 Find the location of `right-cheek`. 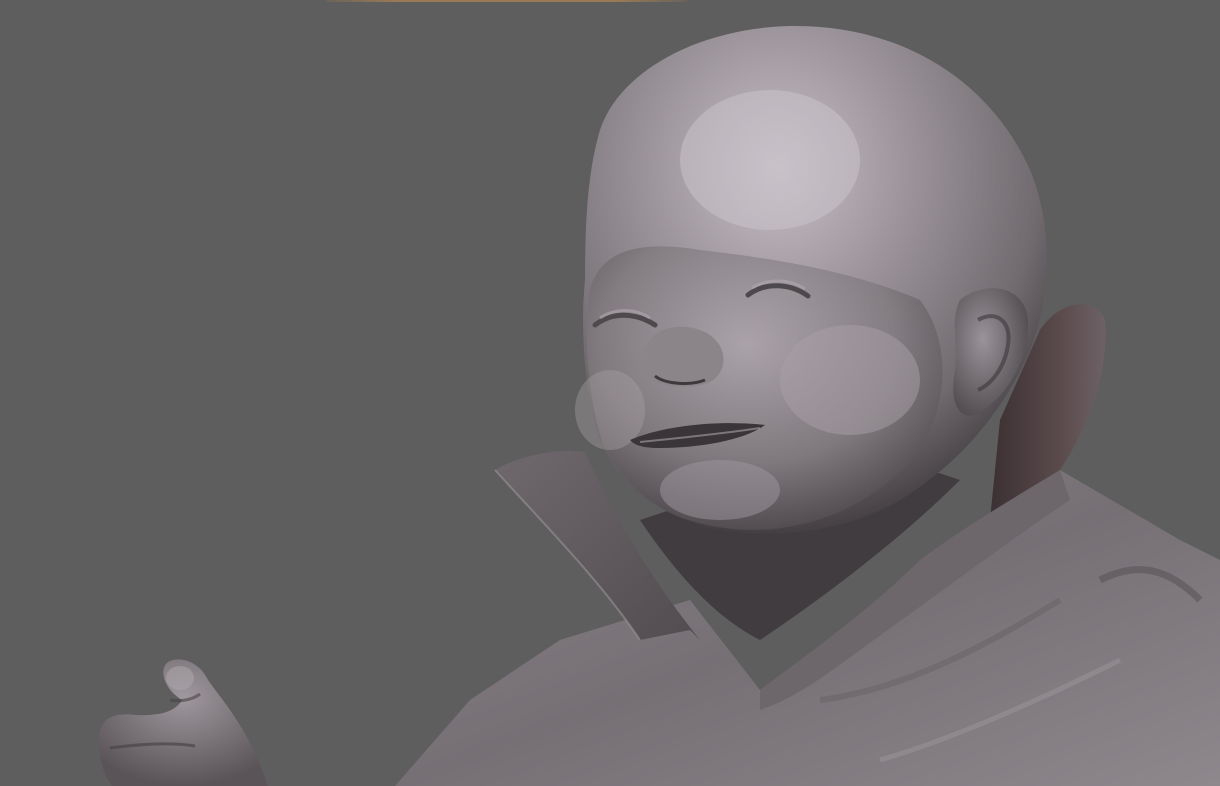

right-cheek is located at coordinates (850, 380).